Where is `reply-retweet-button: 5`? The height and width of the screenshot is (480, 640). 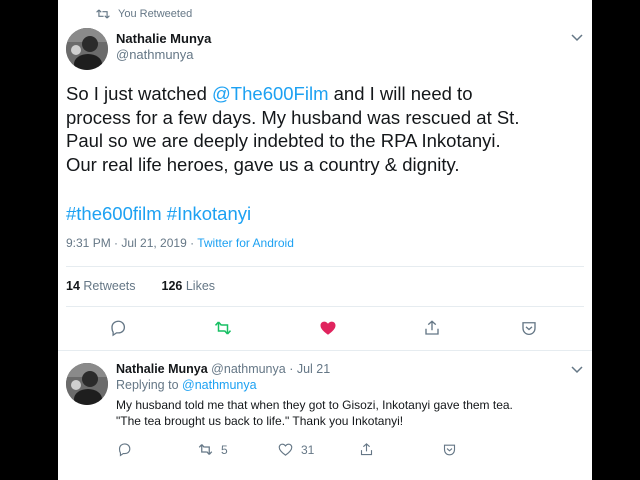
reply-retweet-button: 5 is located at coordinates (213, 449).